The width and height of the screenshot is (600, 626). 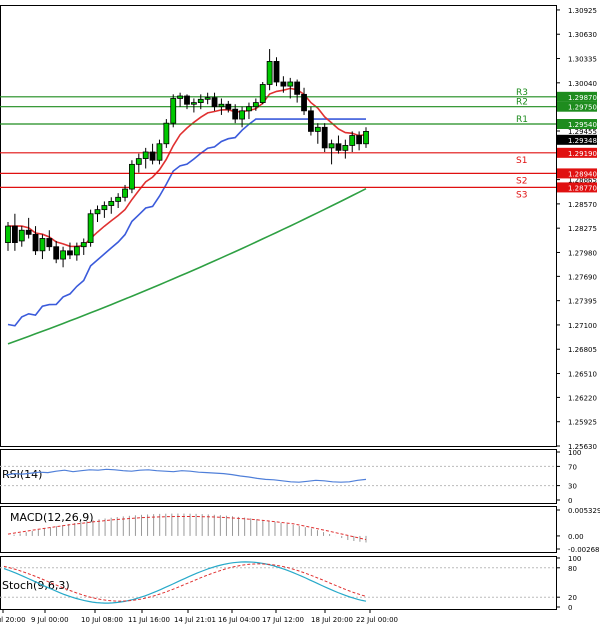 I want to click on price-tick-label: 1.27395, so click(x=582, y=302).